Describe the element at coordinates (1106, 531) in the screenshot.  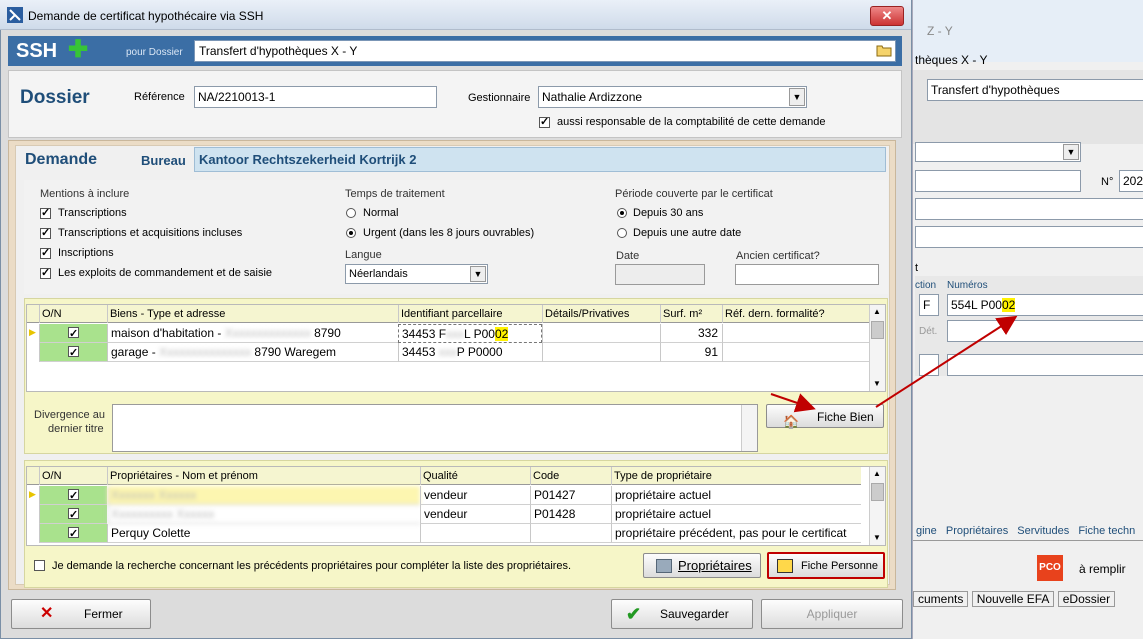
I see `bg-tab-3: Fiche techn` at that location.